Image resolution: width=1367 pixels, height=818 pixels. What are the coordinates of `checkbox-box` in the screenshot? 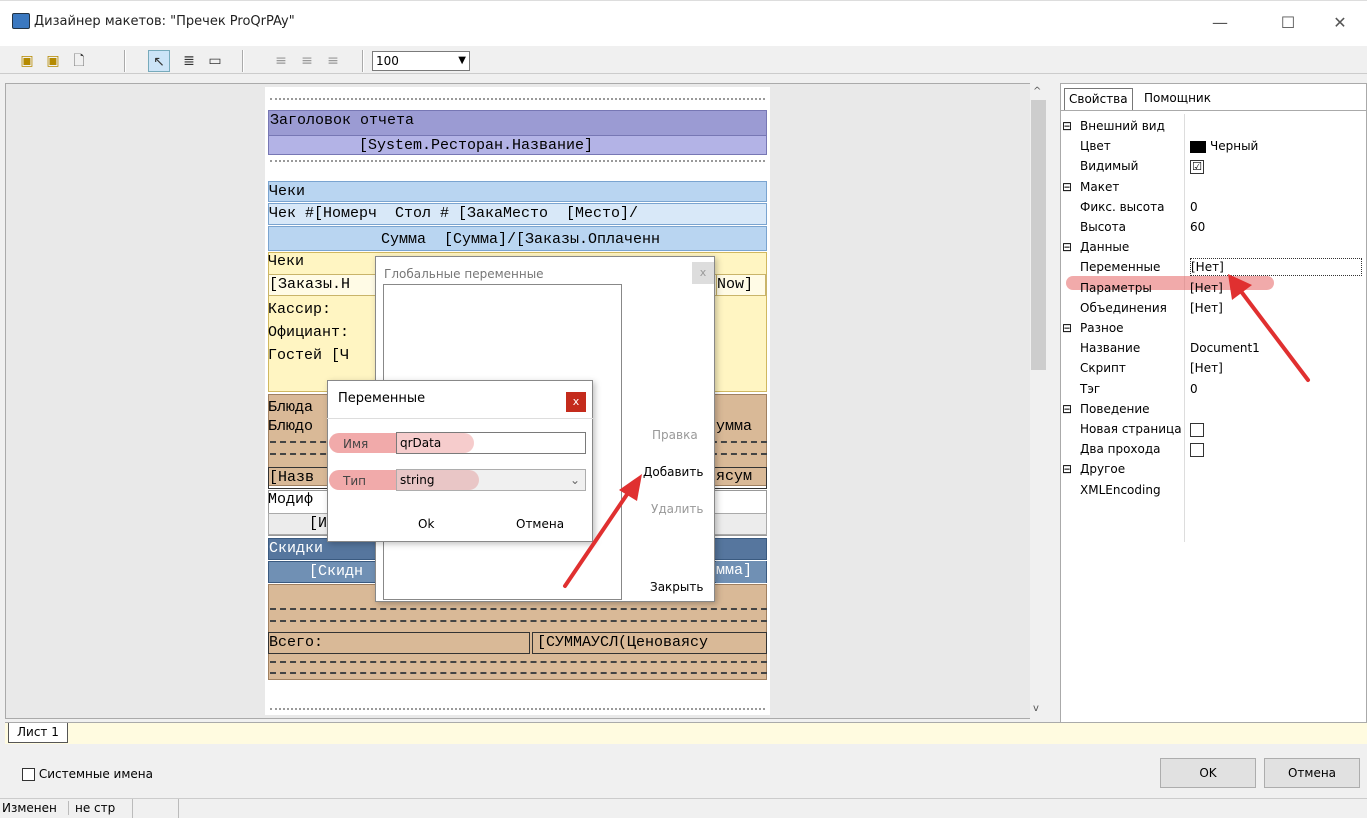 It's located at (28, 774).